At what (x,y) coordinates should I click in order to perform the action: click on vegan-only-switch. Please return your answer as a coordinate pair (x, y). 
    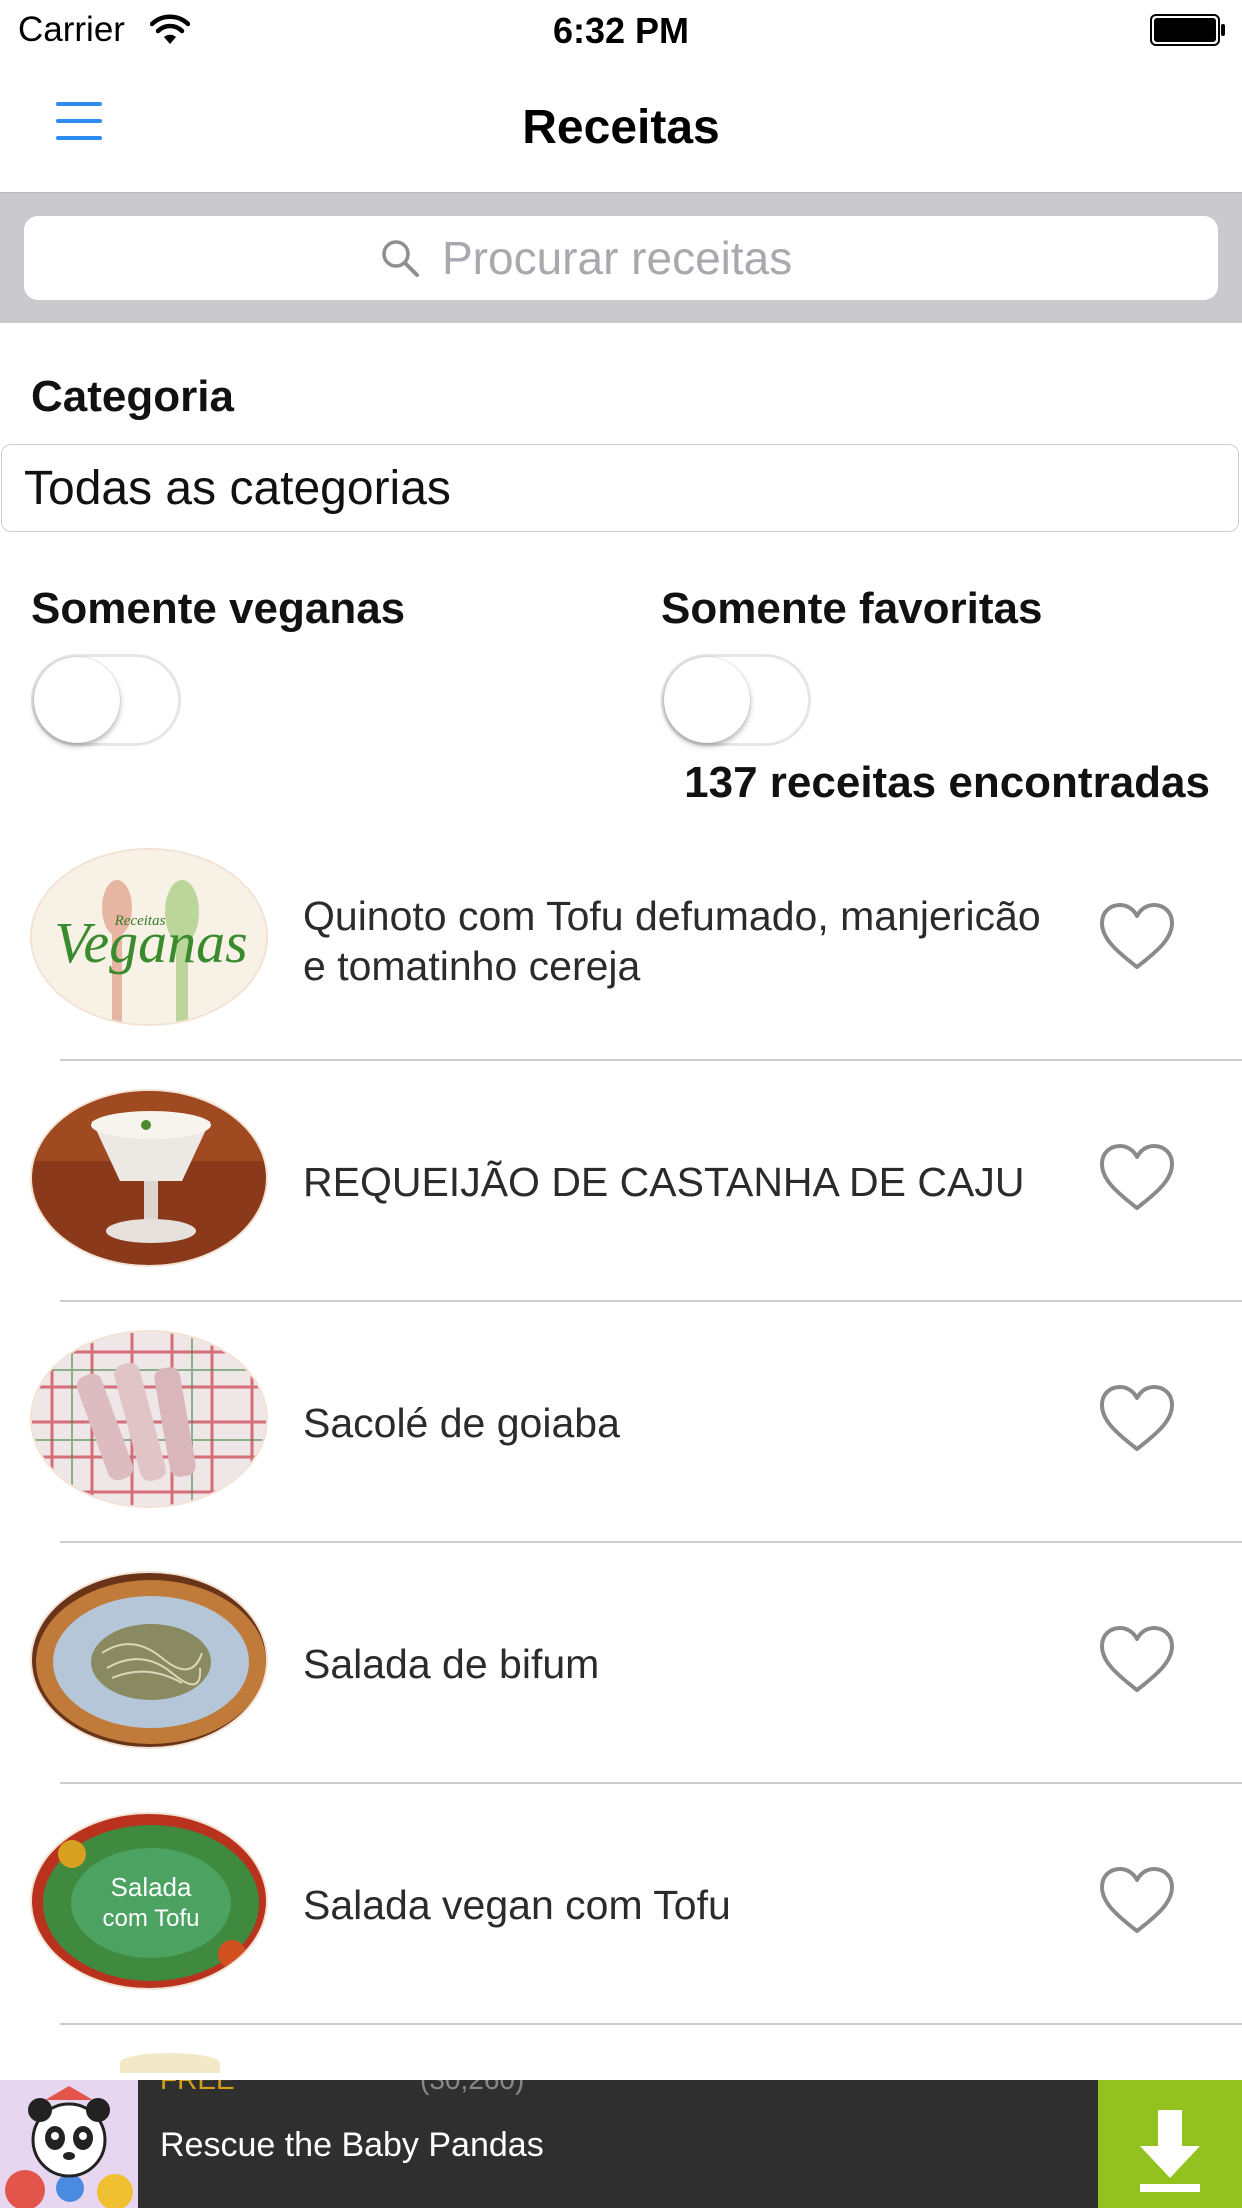
    Looking at the image, I should click on (106, 700).